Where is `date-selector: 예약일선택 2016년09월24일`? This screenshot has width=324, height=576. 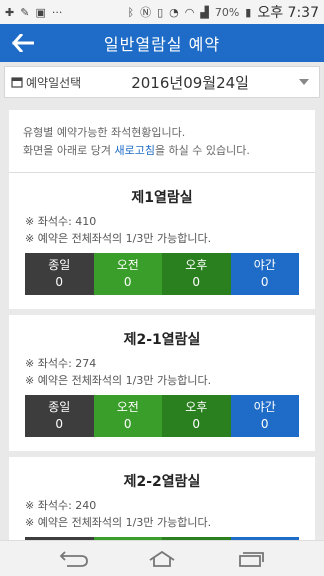
date-selector: 예약일선택 2016년09월24일 is located at coordinates (162, 82).